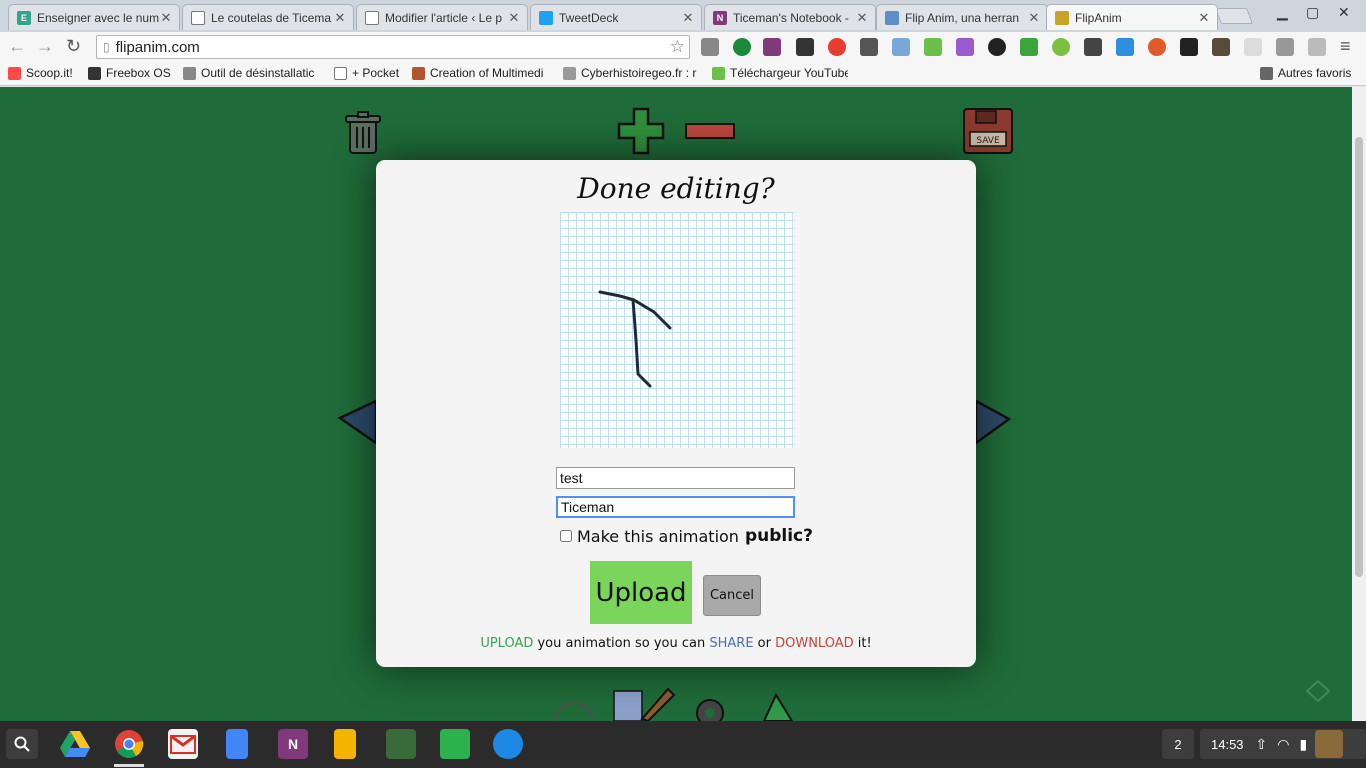  What do you see at coordinates (686, 536) in the screenshot?
I see `public-option-row: Make this animation public?` at bounding box center [686, 536].